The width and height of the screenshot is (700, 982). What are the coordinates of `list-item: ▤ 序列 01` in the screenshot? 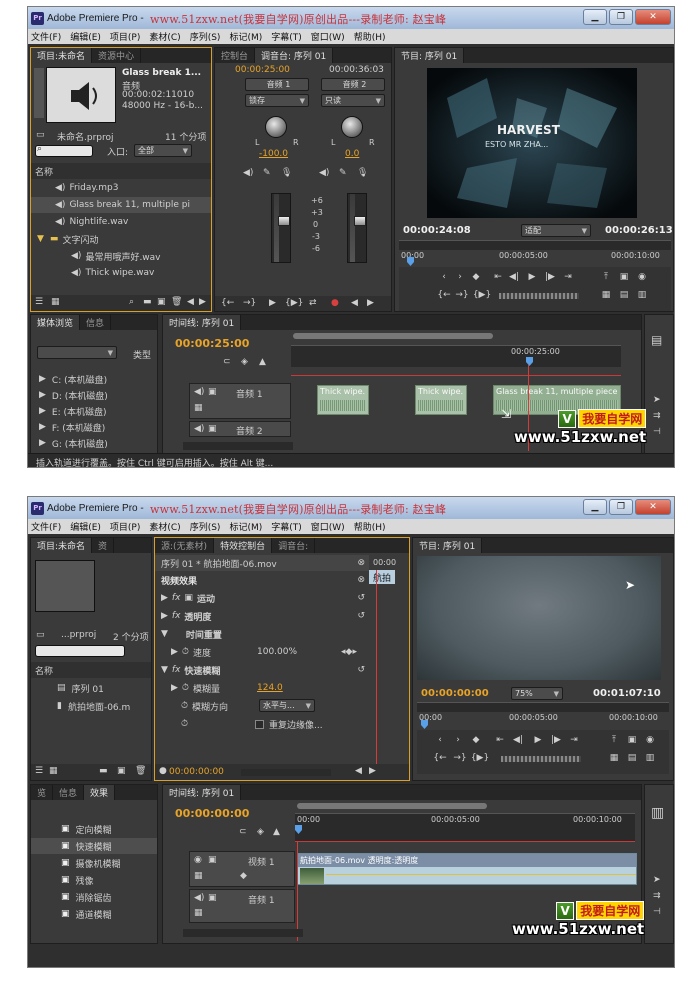 It's located at (91, 688).